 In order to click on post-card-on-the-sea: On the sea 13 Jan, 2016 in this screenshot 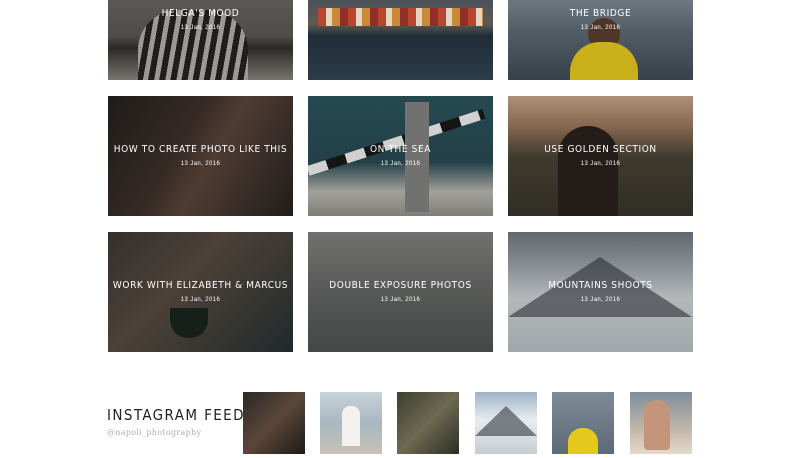, I will do `click(400, 156)`.